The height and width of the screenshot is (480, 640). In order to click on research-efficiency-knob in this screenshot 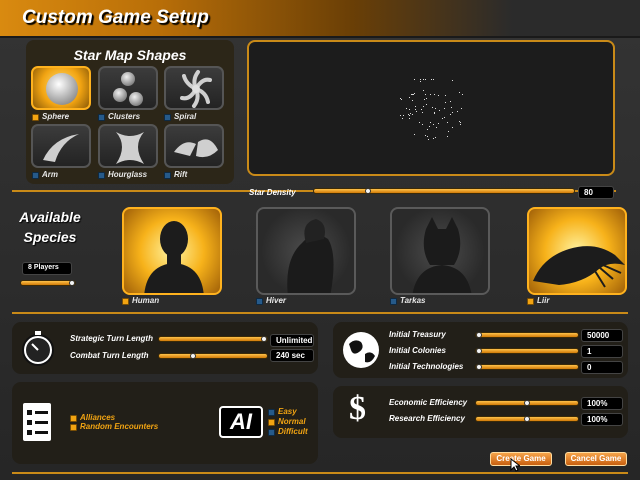, I will do `click(527, 419)`.